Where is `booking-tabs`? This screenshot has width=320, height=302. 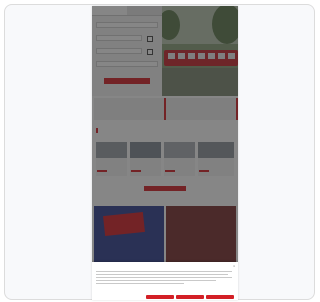 booking-tabs is located at coordinates (127, 11).